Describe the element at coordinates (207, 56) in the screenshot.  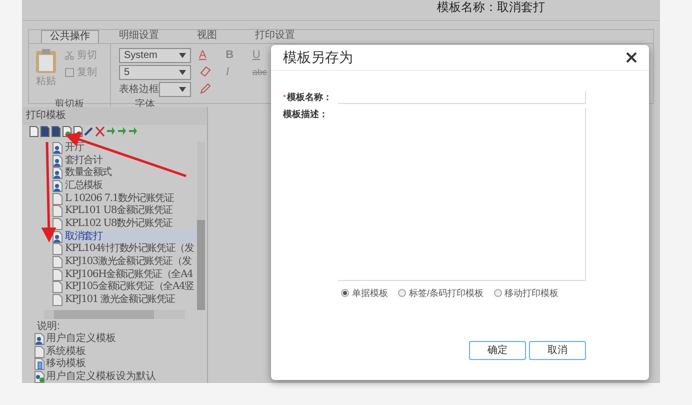
I see `font-color-button: A` at that location.